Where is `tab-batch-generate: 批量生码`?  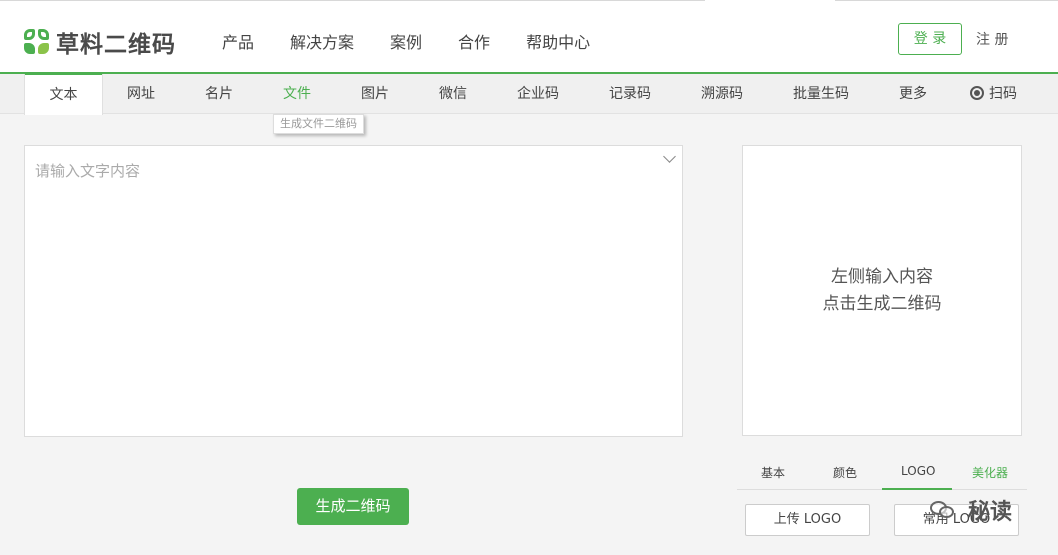
tab-batch-generate: 批量生码 is located at coordinates (821, 94).